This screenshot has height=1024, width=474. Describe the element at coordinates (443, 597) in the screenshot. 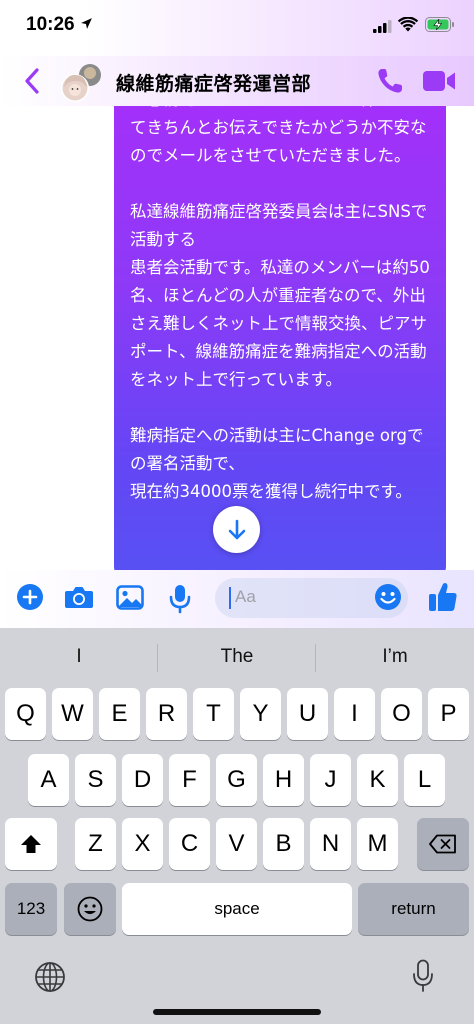

I see `thumbs-up-icon` at that location.